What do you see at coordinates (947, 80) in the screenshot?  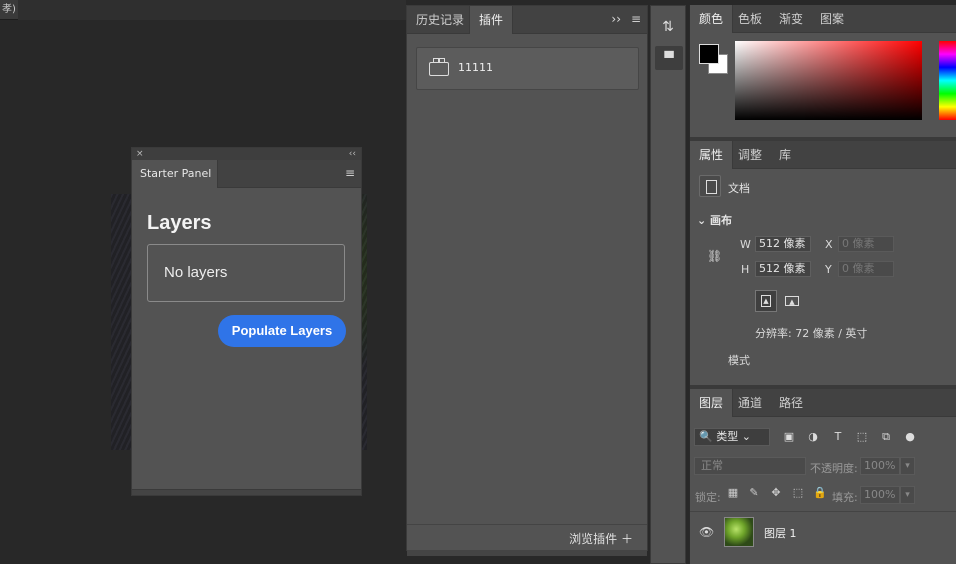 I see `hue-slider` at bounding box center [947, 80].